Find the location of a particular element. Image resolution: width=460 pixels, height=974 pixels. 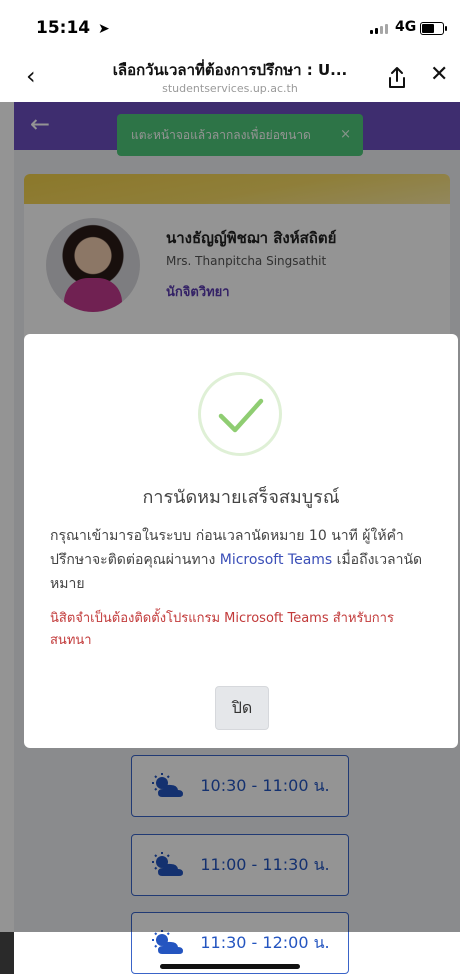

share-icon is located at coordinates (397, 78).